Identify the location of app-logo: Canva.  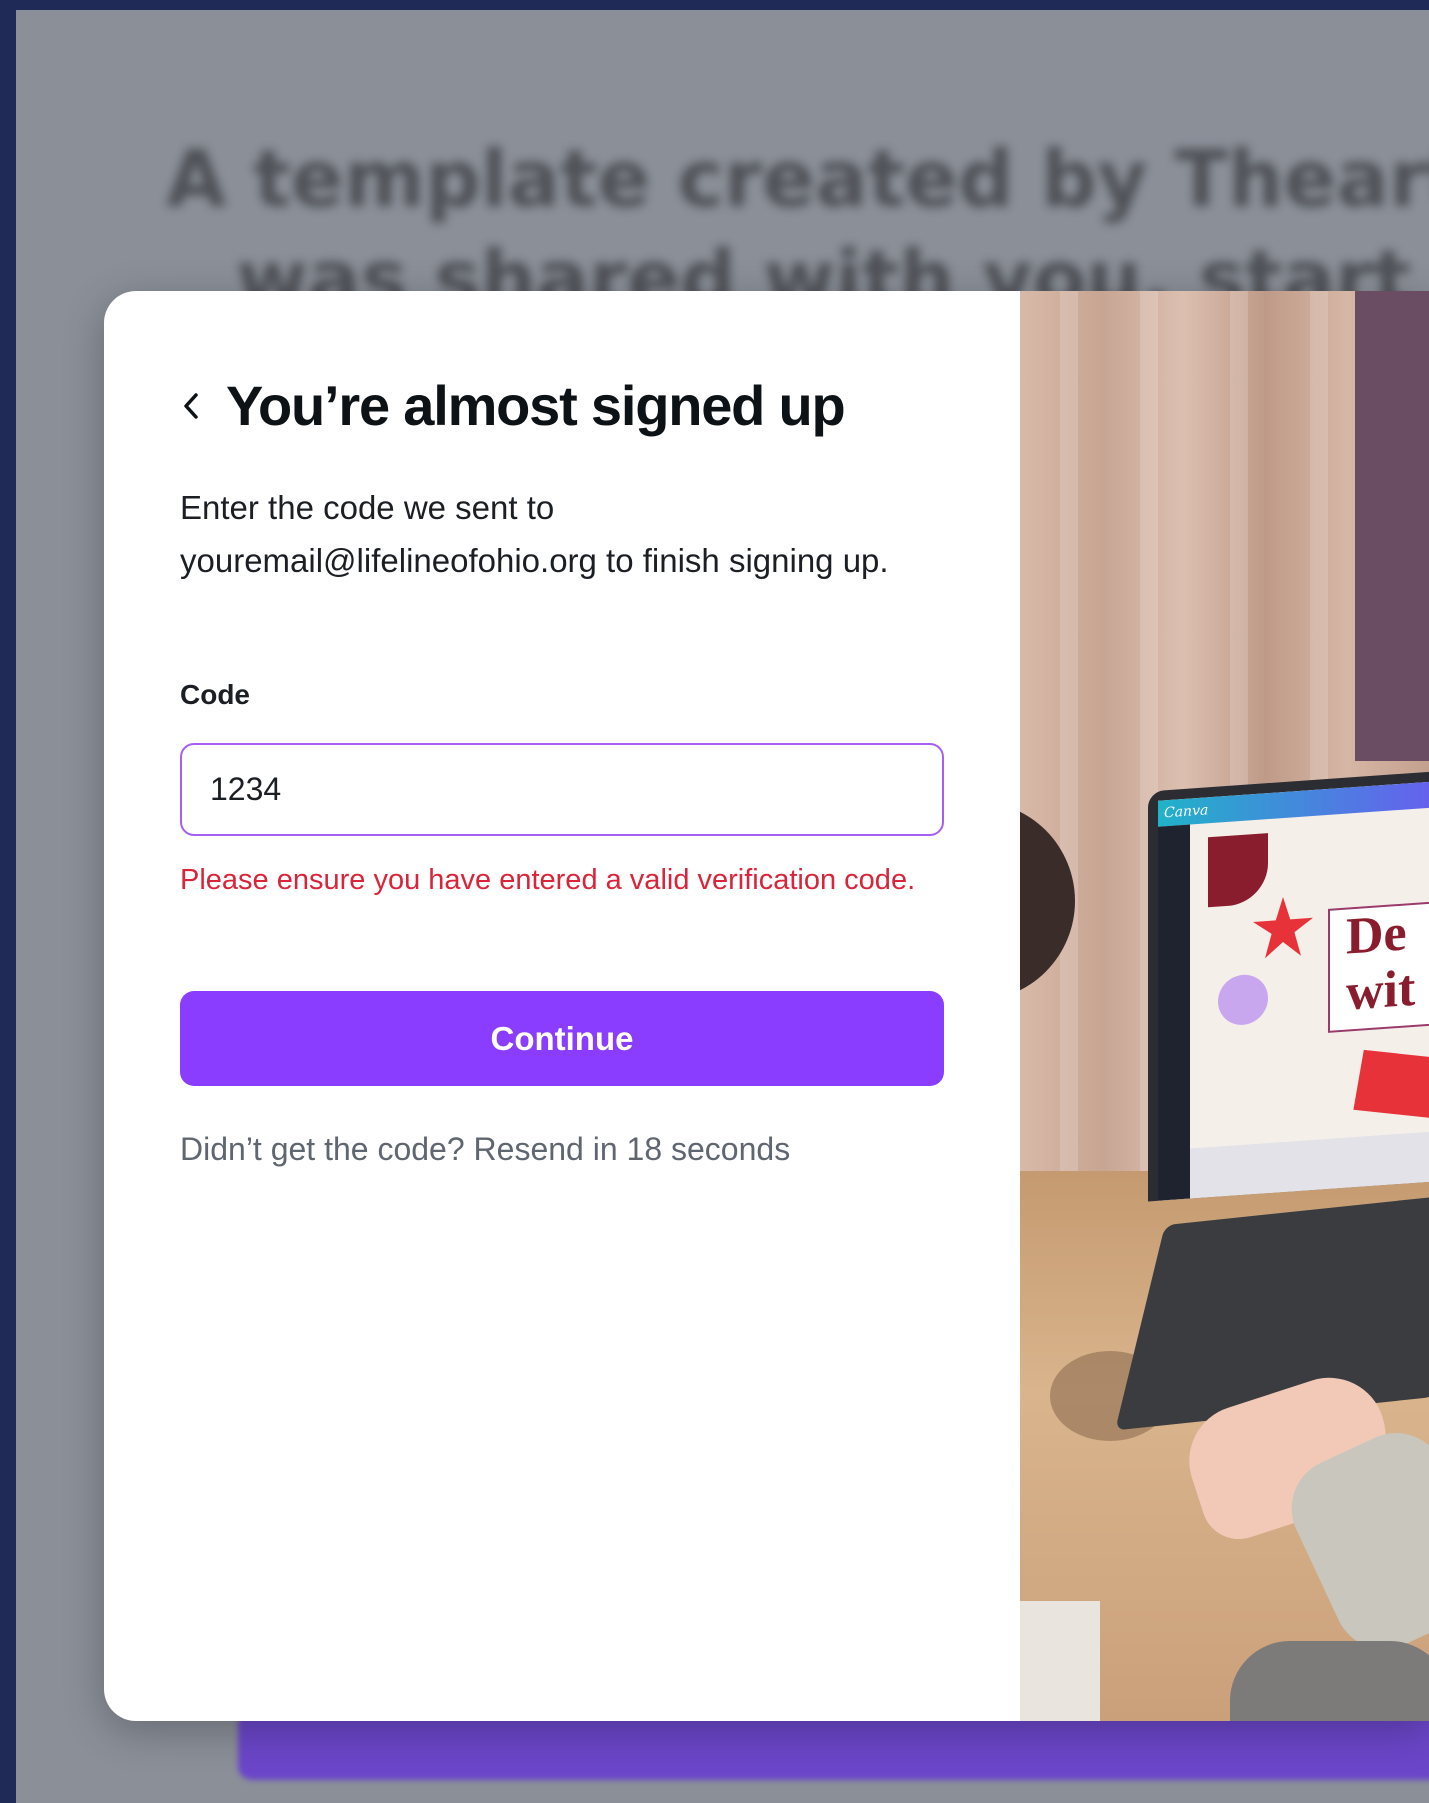
(1293, 803).